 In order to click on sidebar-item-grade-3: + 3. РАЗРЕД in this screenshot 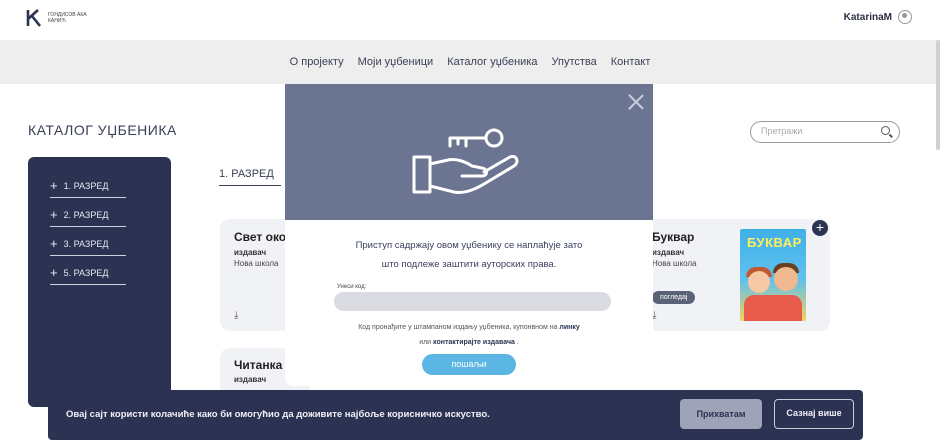, I will do `click(88, 246)`.